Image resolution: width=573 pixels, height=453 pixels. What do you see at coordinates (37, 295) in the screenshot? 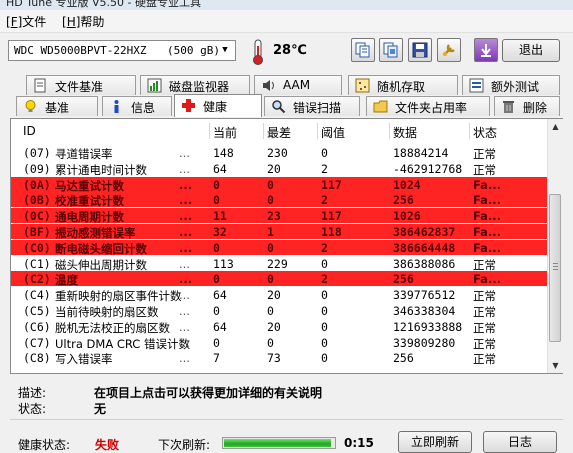
I see `cell-code: (C4)` at bounding box center [37, 295].